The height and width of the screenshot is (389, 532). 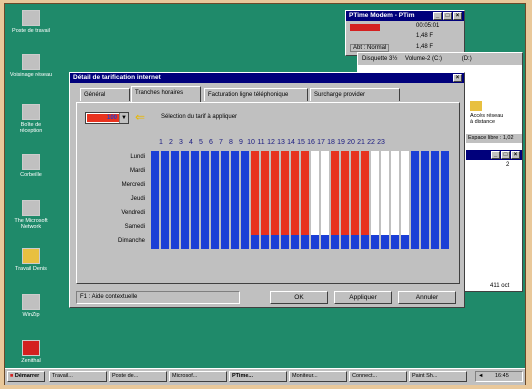 What do you see at coordinates (495, 155) in the screenshot?
I see `minimize-icon: _` at bounding box center [495, 155].